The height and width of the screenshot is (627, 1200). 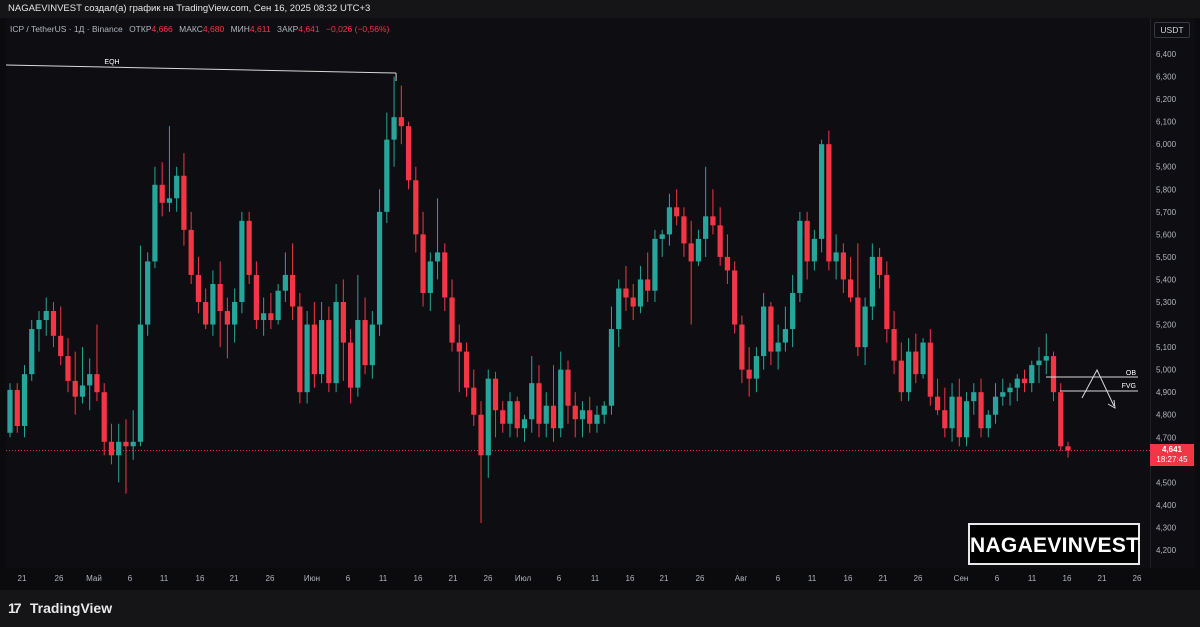 I want to click on y-tick-label: 6,100, so click(x=1166, y=122).